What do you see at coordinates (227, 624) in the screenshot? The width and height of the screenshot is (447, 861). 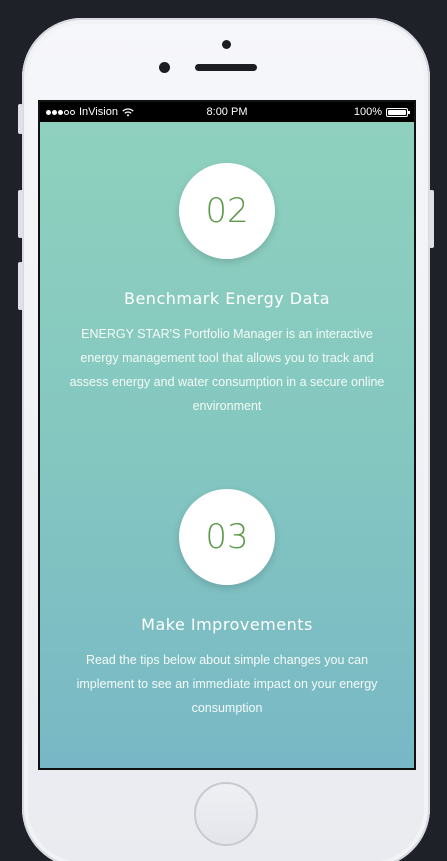 I see `step-title: Make Improvements` at bounding box center [227, 624].